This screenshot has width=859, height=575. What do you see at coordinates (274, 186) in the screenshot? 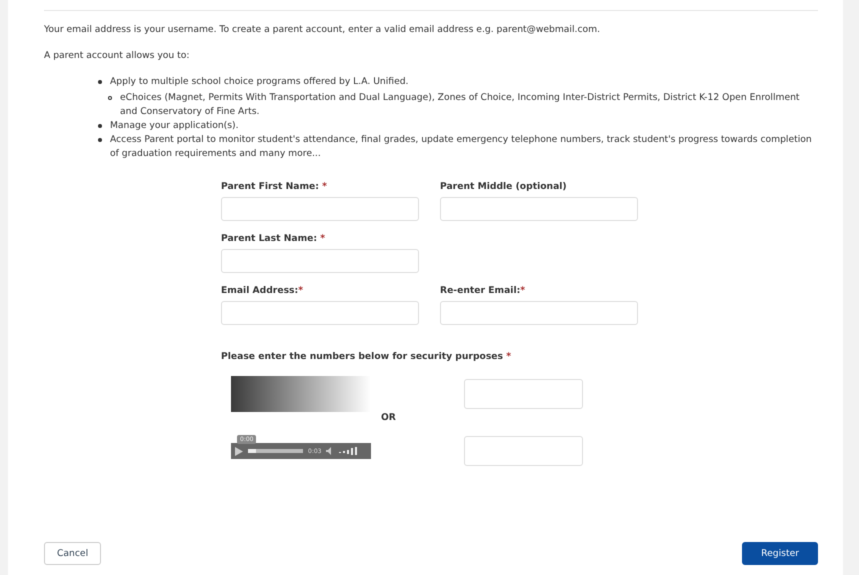
I see `field-label: Parent First Name: *` at bounding box center [274, 186].